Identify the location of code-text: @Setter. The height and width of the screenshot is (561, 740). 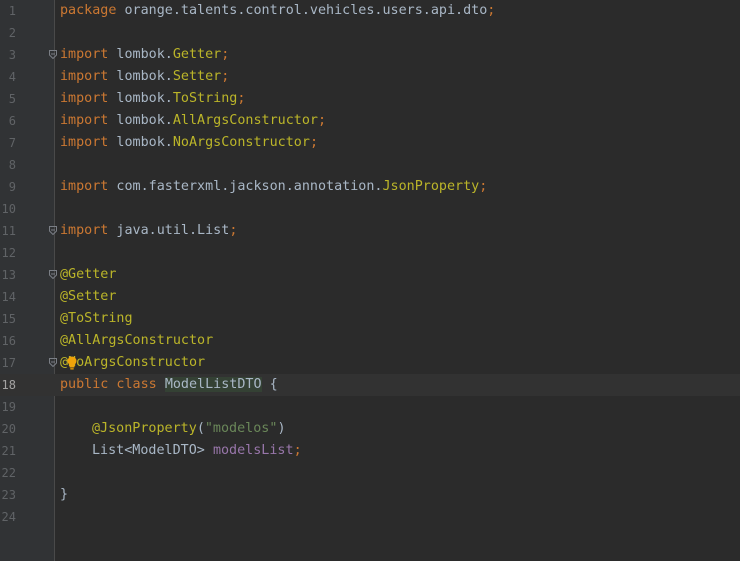
(88, 297).